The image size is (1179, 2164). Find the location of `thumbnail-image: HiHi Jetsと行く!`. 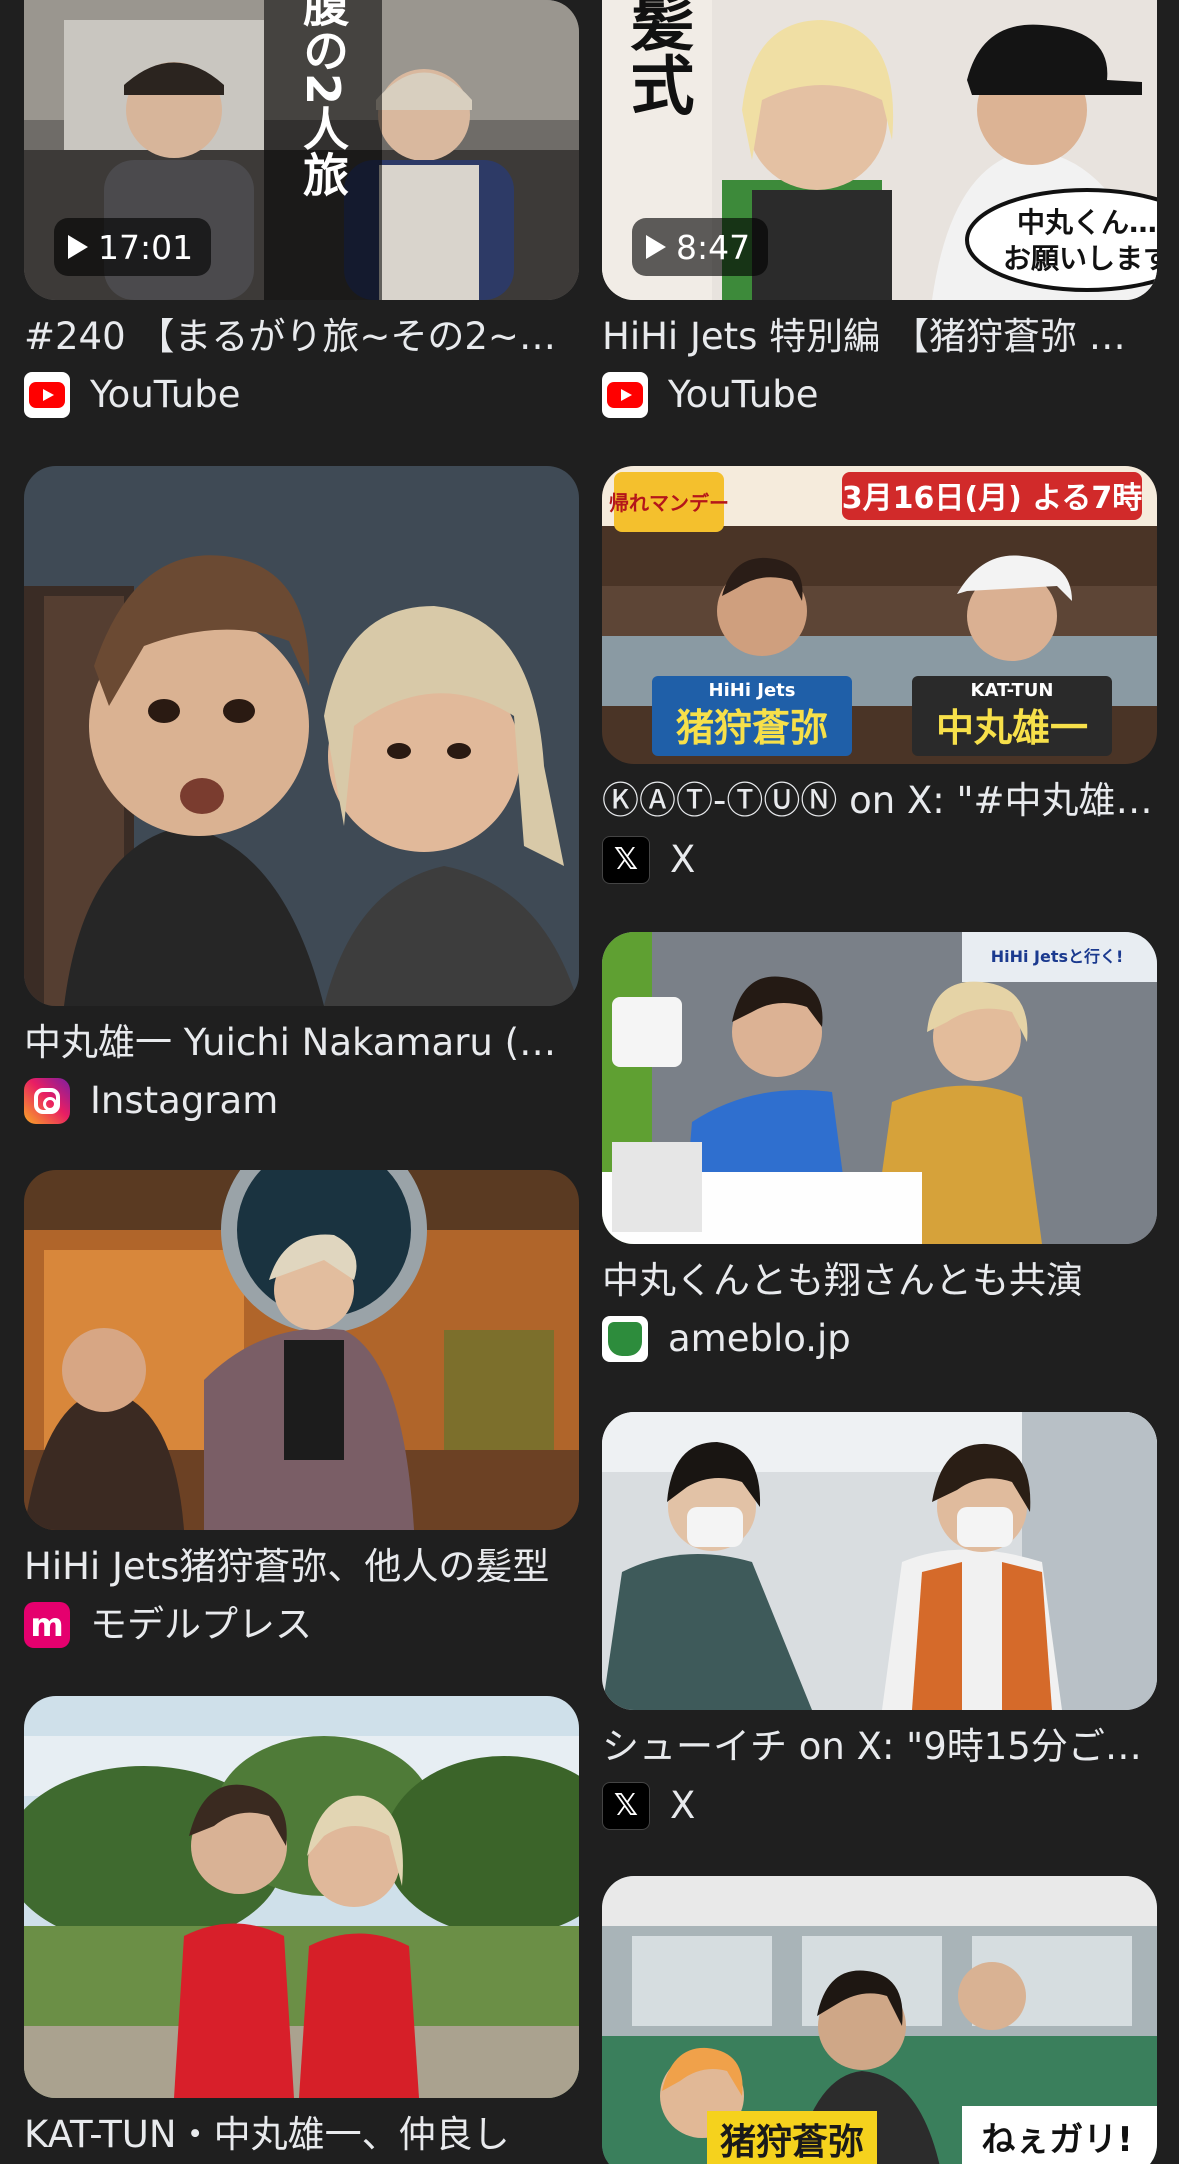

thumbnail-image: HiHi Jetsと行く! is located at coordinates (879, 1088).